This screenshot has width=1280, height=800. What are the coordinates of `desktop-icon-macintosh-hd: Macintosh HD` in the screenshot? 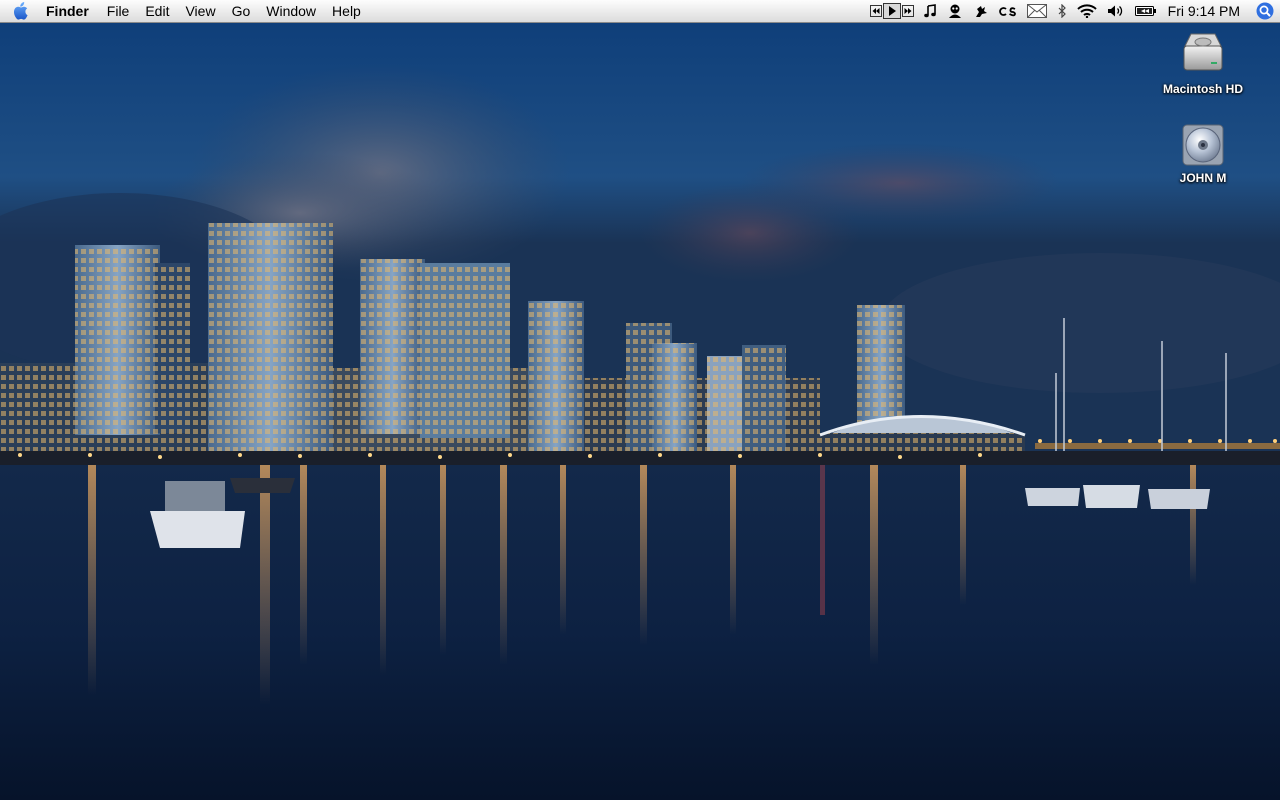 It's located at (1203, 63).